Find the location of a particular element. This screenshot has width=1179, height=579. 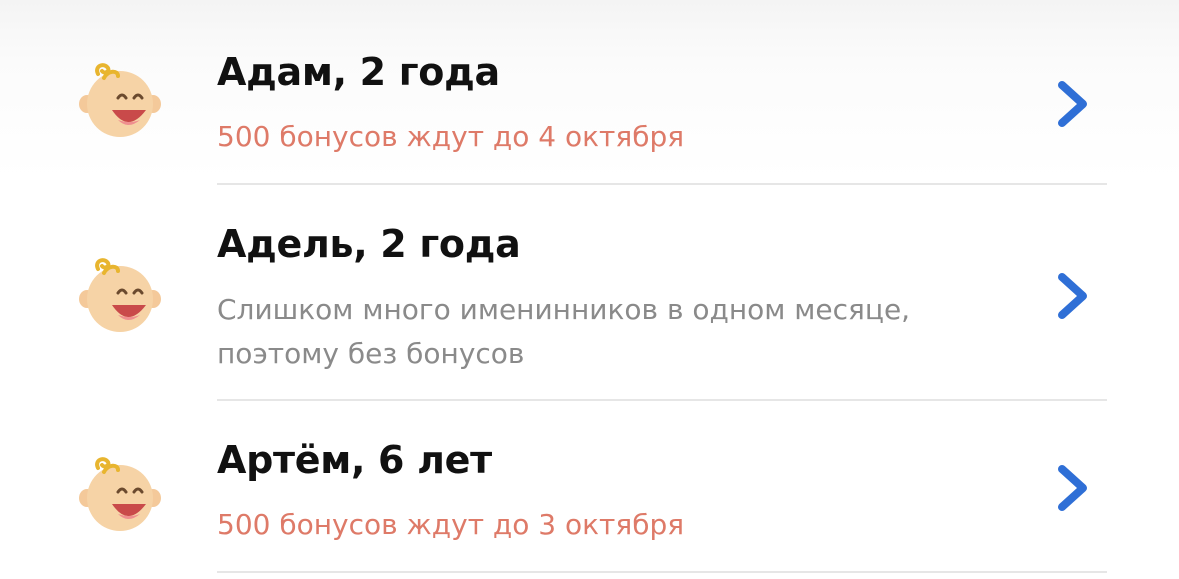

bonus-status: 500 бонусов ждут до 4 октября is located at coordinates (617, 137).